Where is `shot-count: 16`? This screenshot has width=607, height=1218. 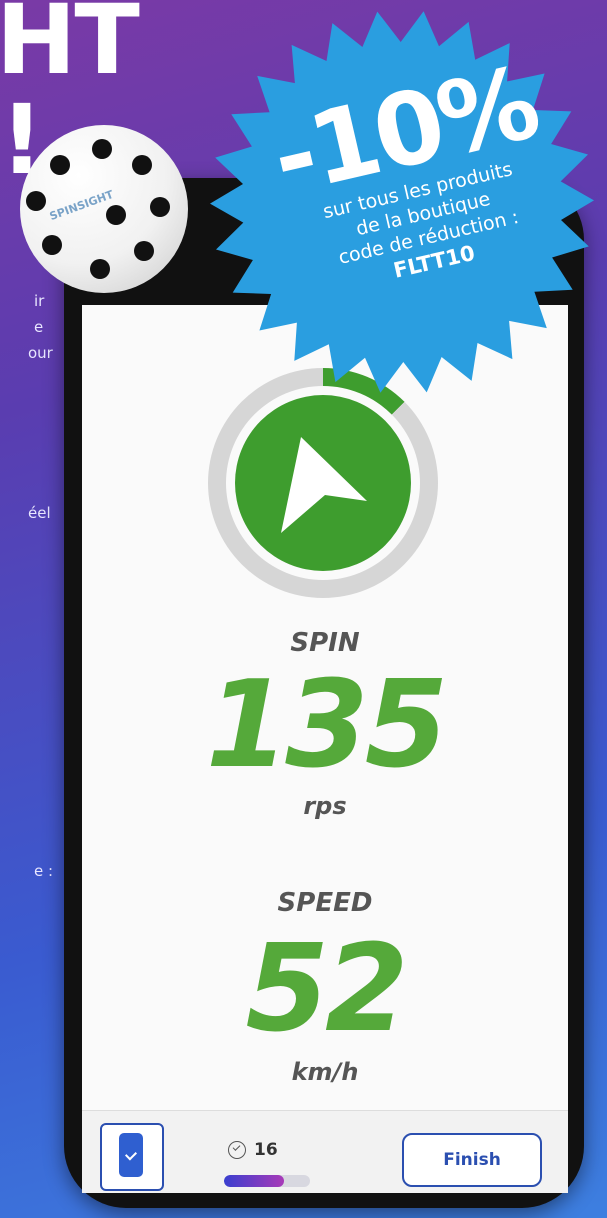 shot-count: 16 is located at coordinates (266, 1150).